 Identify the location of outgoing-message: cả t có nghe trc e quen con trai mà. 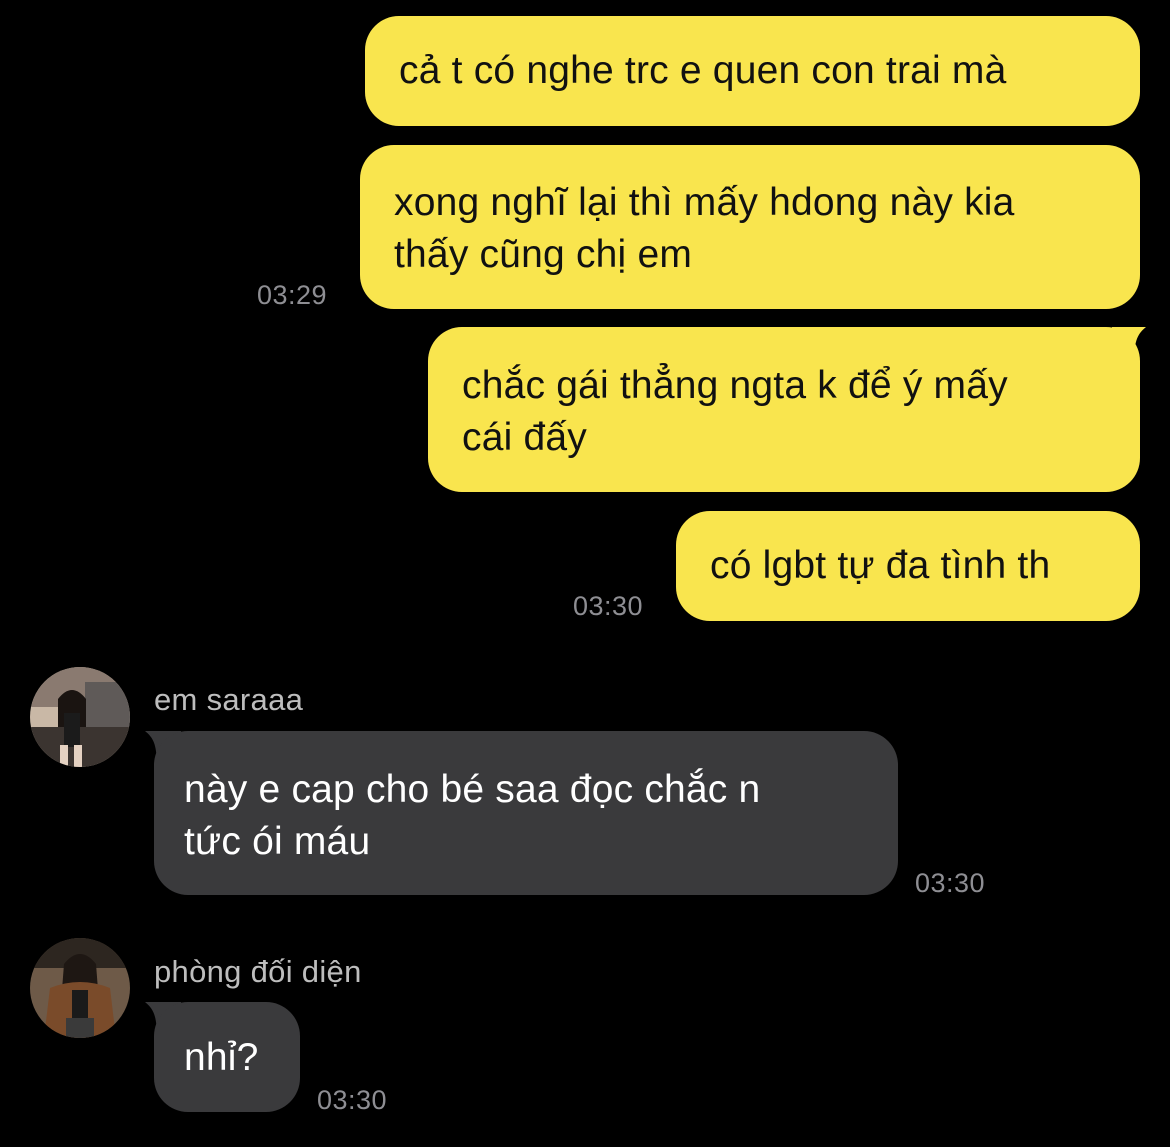
(752, 71).